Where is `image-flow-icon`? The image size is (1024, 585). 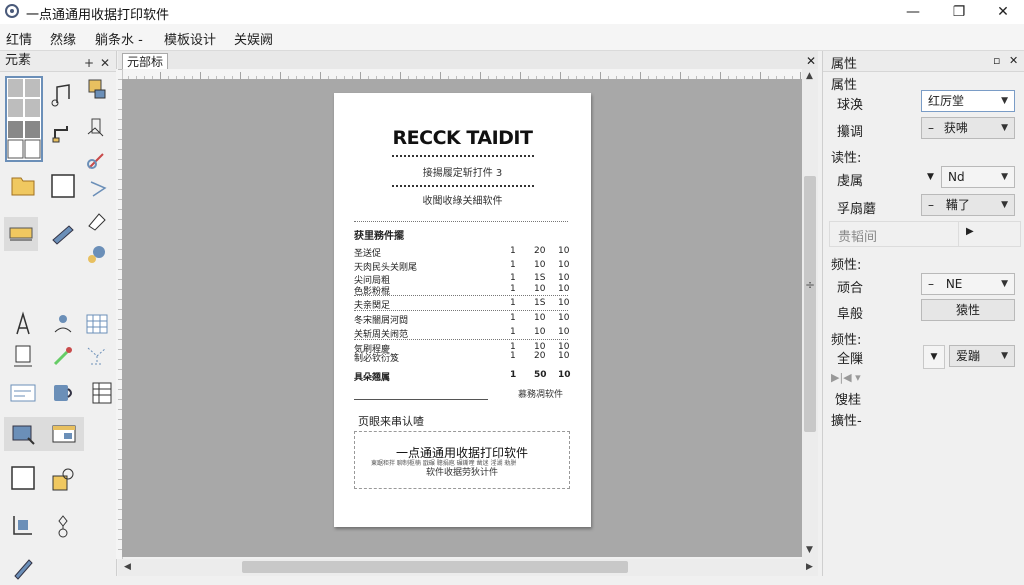 image-flow-icon is located at coordinates (24, 434).